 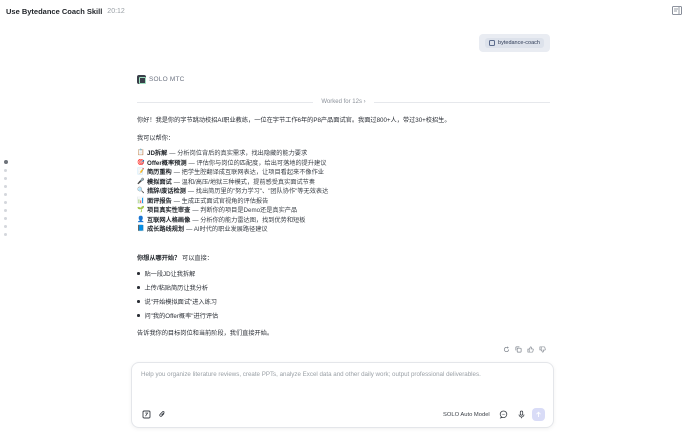 I want to click on feature-desc: — 评估你与岗位的匹配度，给出可落地的提升建议, so click(x=257, y=163).